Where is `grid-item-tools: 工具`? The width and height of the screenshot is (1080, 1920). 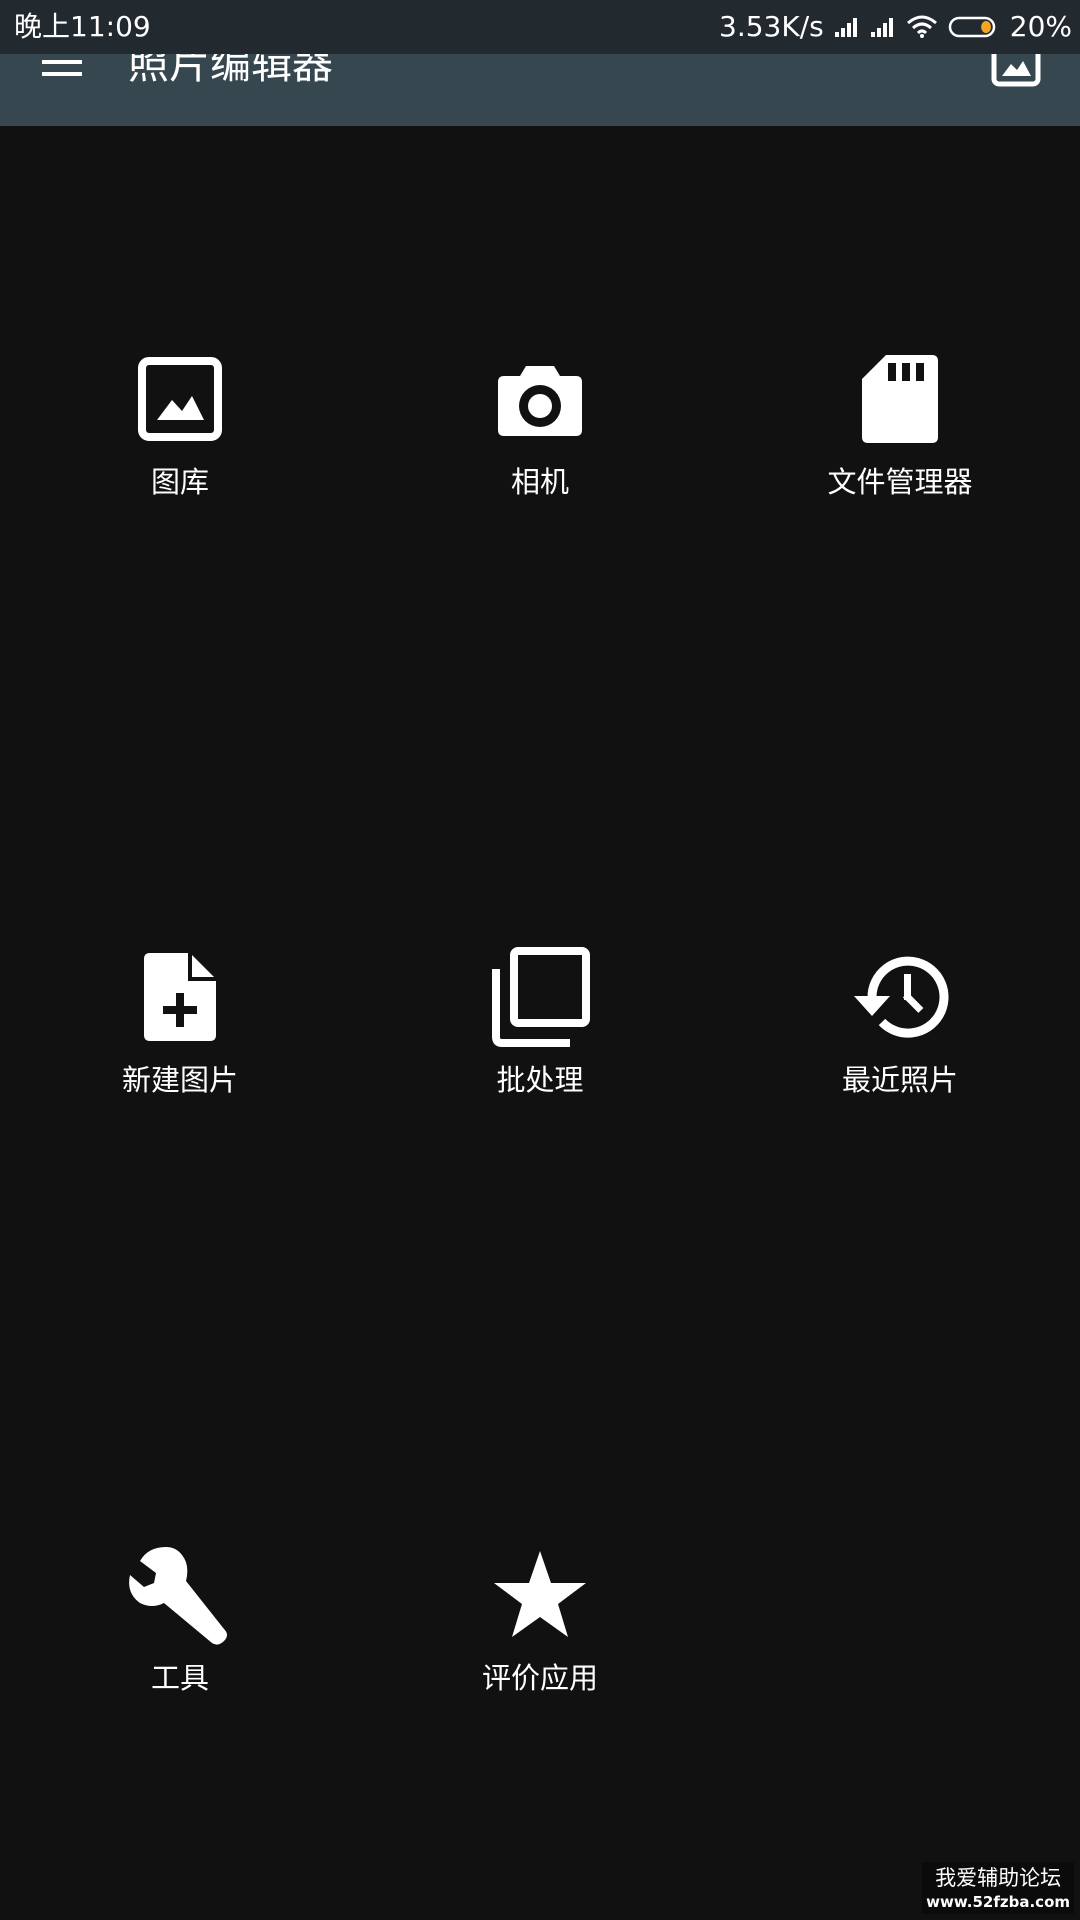 grid-item-tools: 工具 is located at coordinates (180, 1630).